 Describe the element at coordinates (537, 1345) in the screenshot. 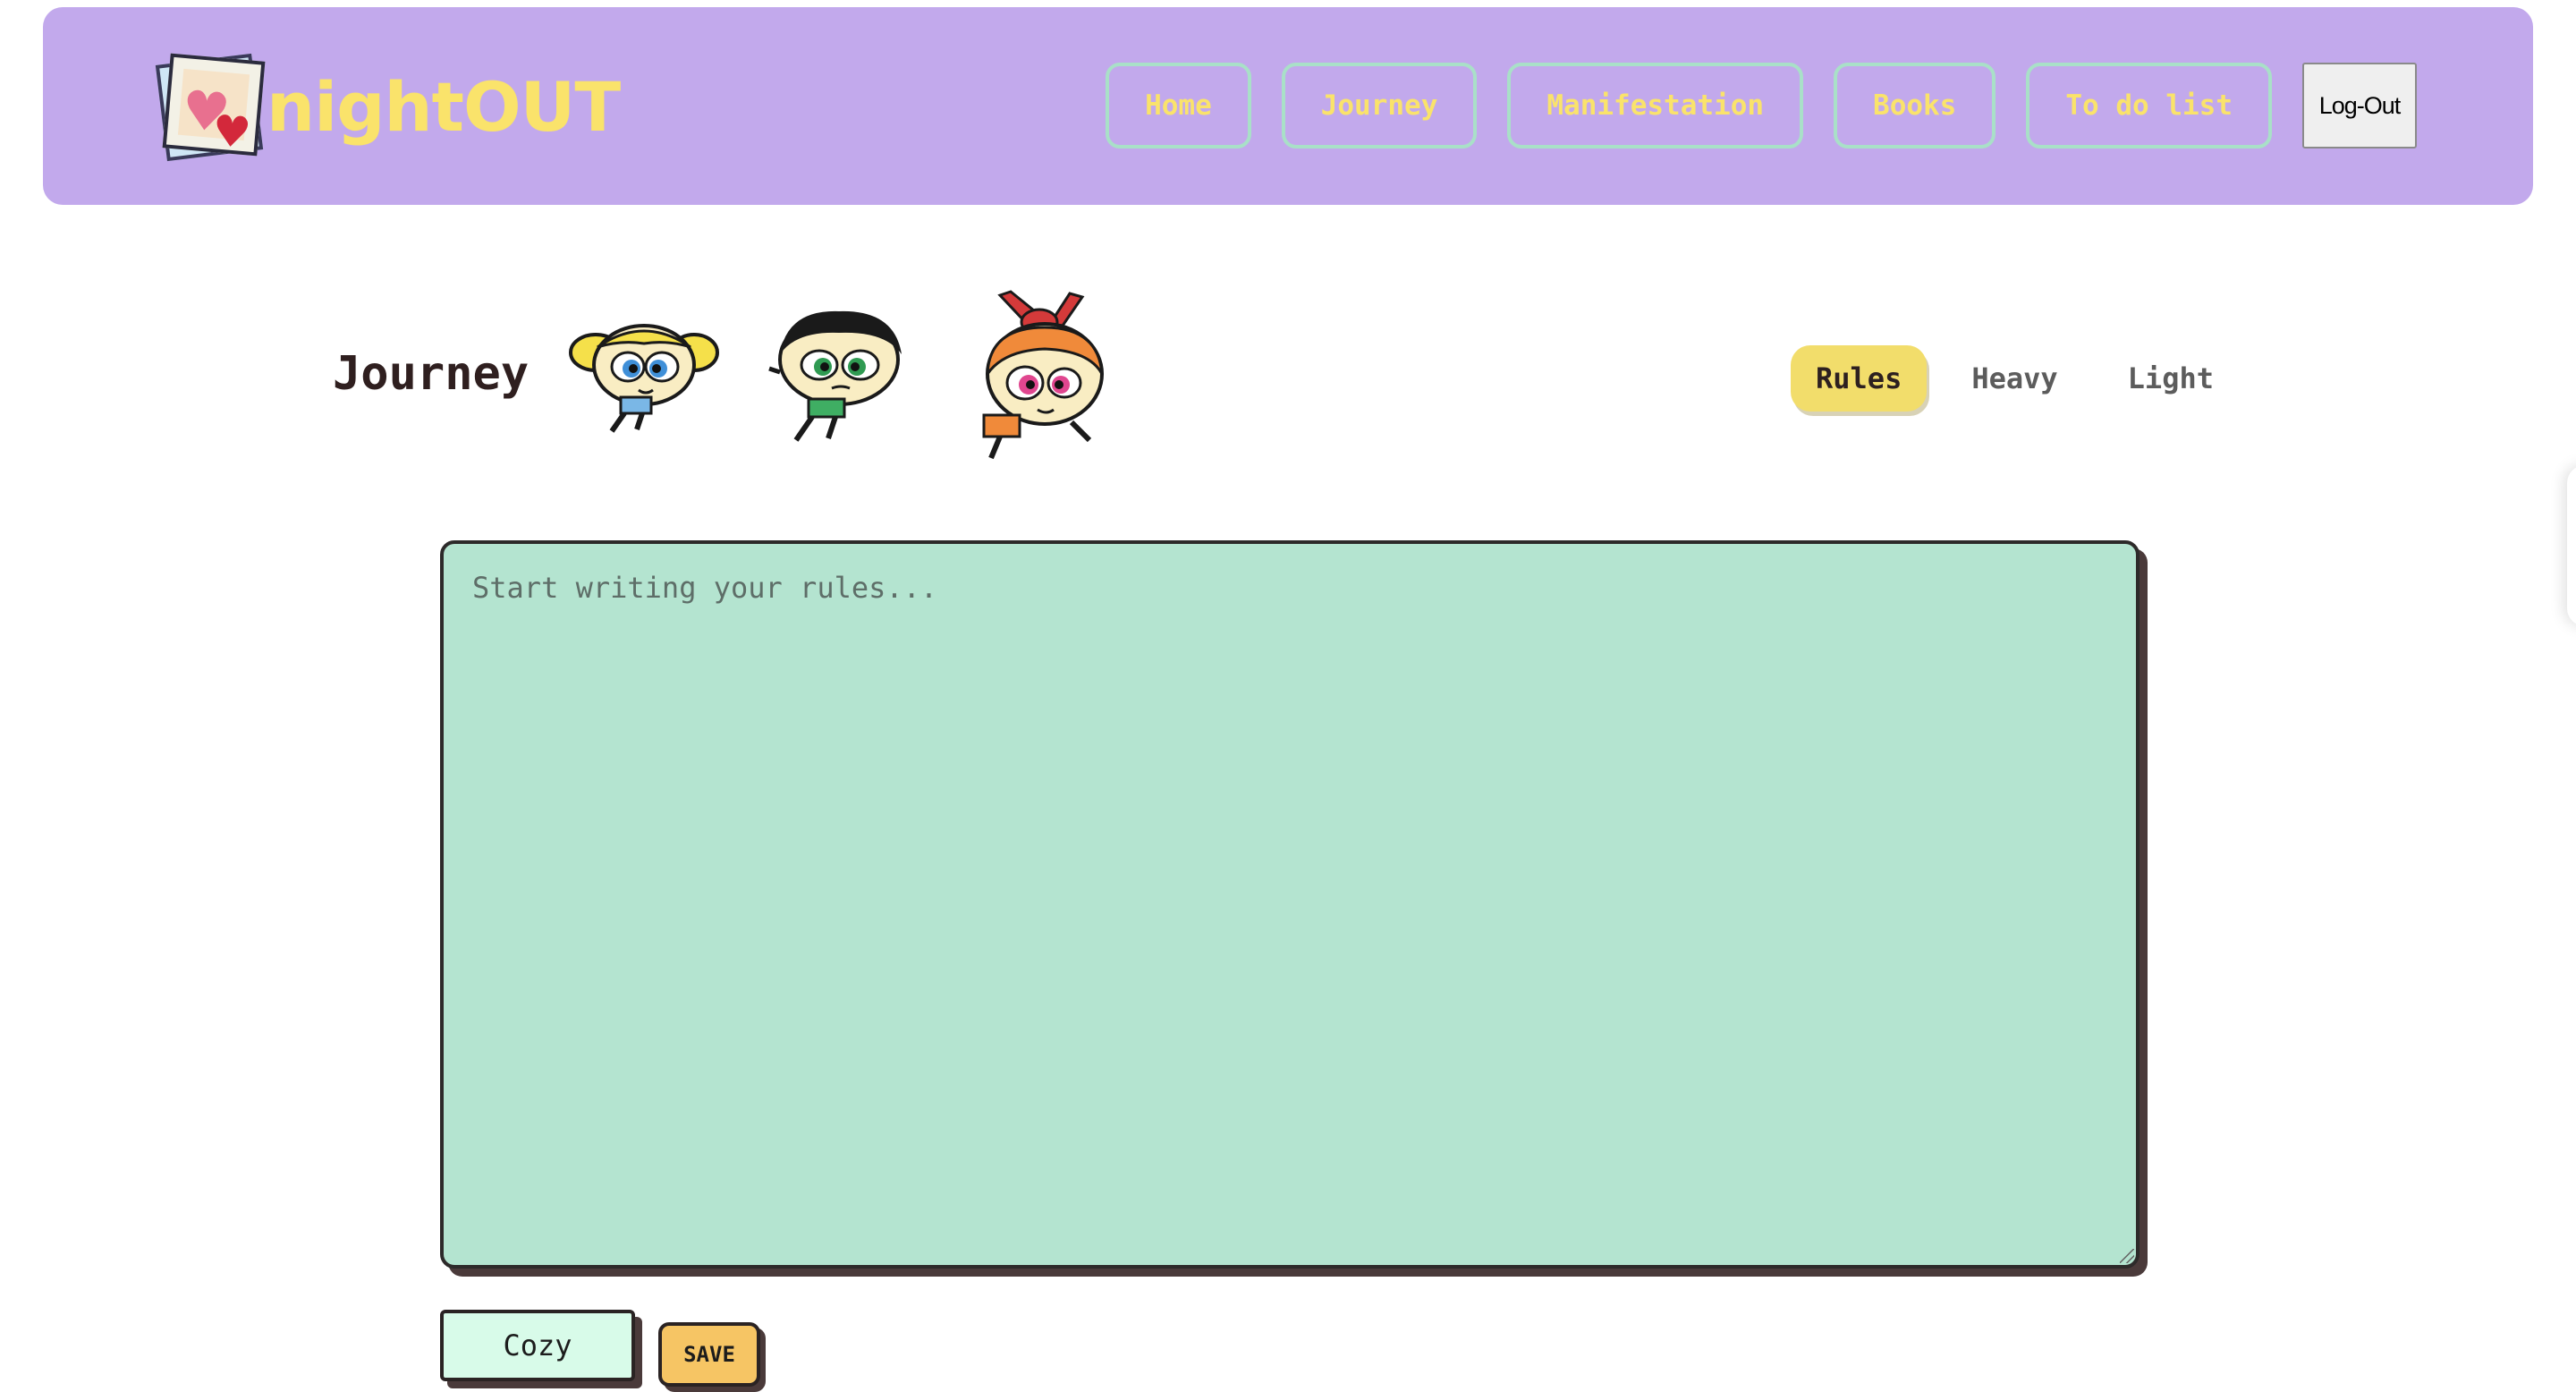

I see `mood-cozy-button: Cozy` at that location.